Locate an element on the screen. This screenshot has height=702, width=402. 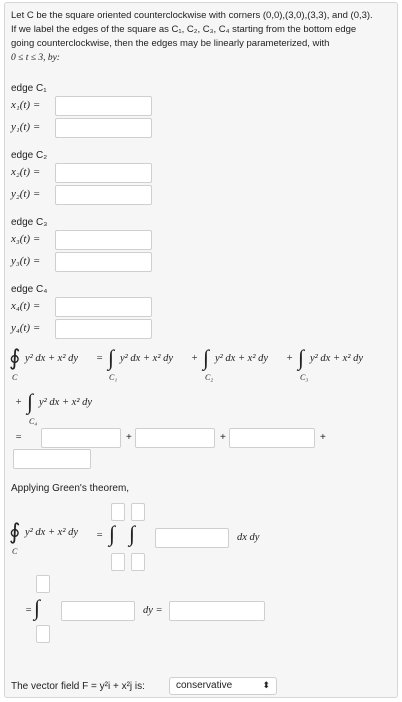
single-int-symbol: ∫ is located at coordinates (37, 607).